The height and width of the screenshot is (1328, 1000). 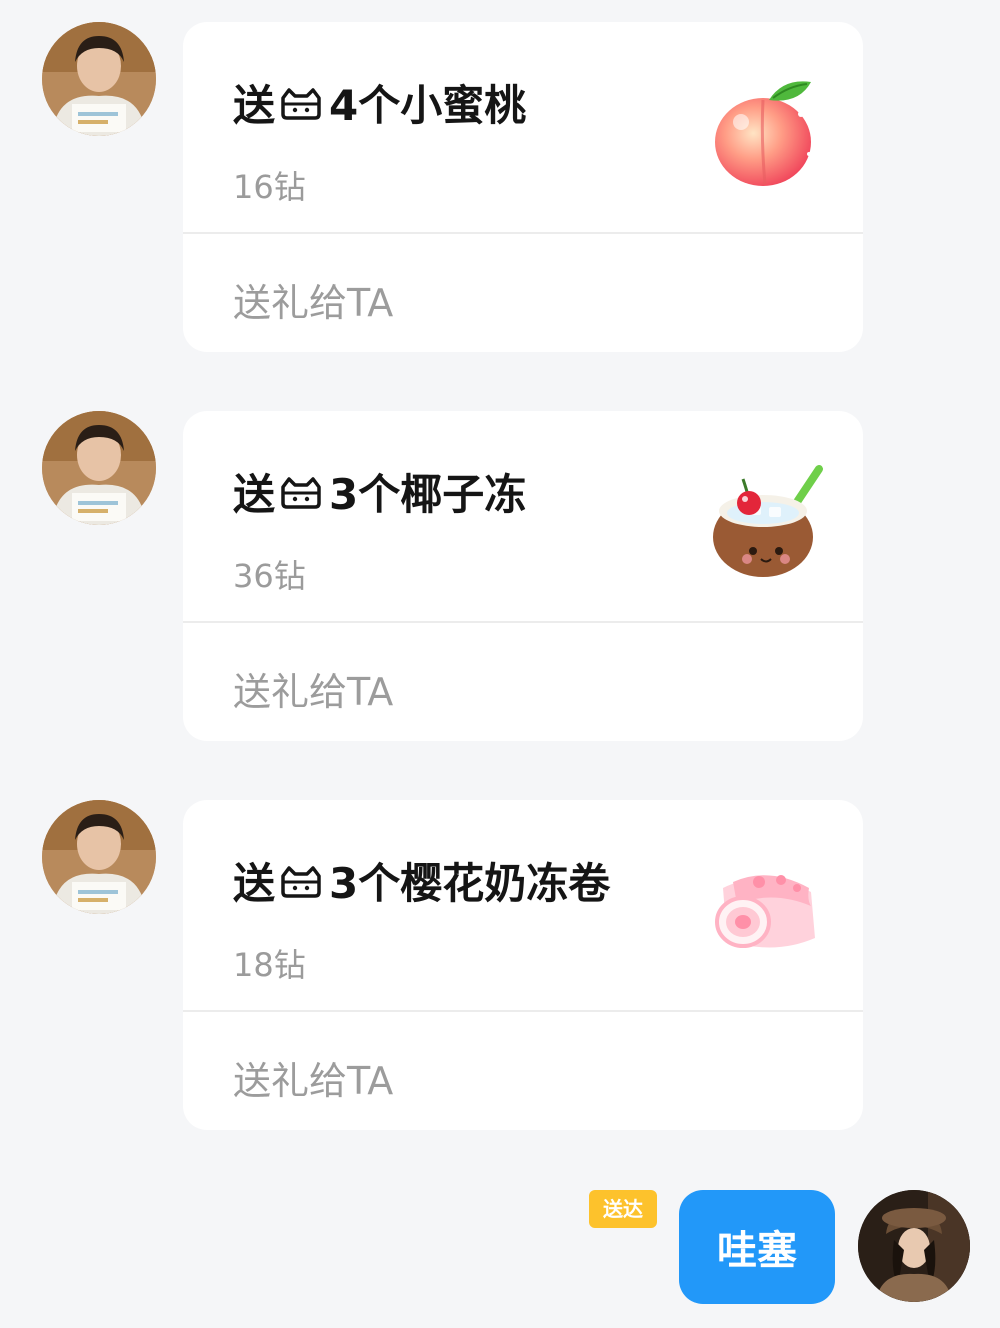 I want to click on self-message-bubble: 哇塞, so click(x=757, y=1247).